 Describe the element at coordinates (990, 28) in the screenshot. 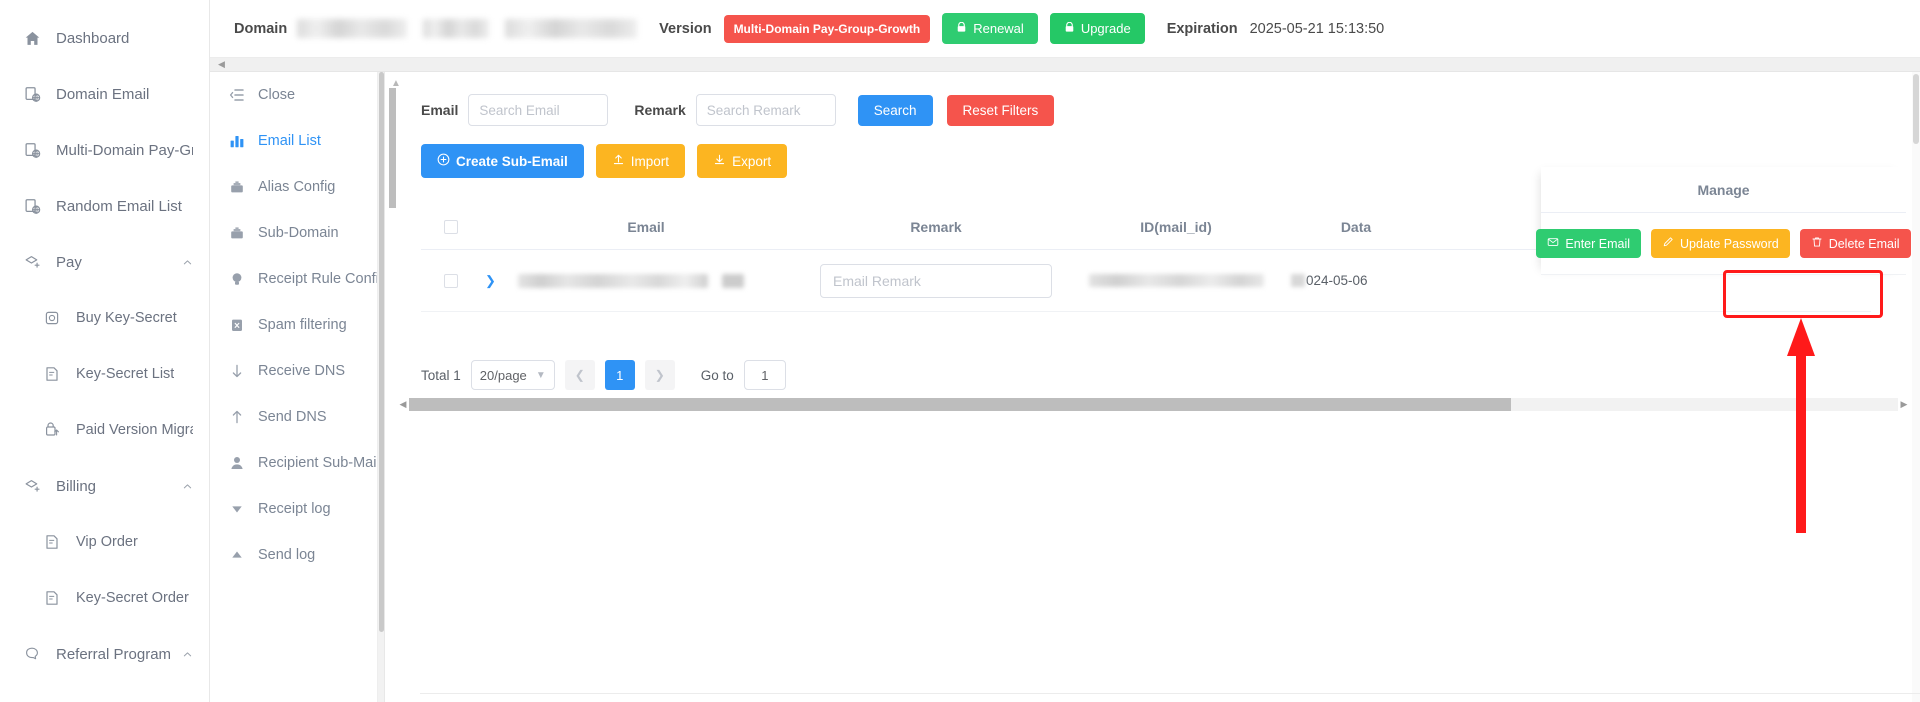

I see `renewal-button: Renewal` at that location.